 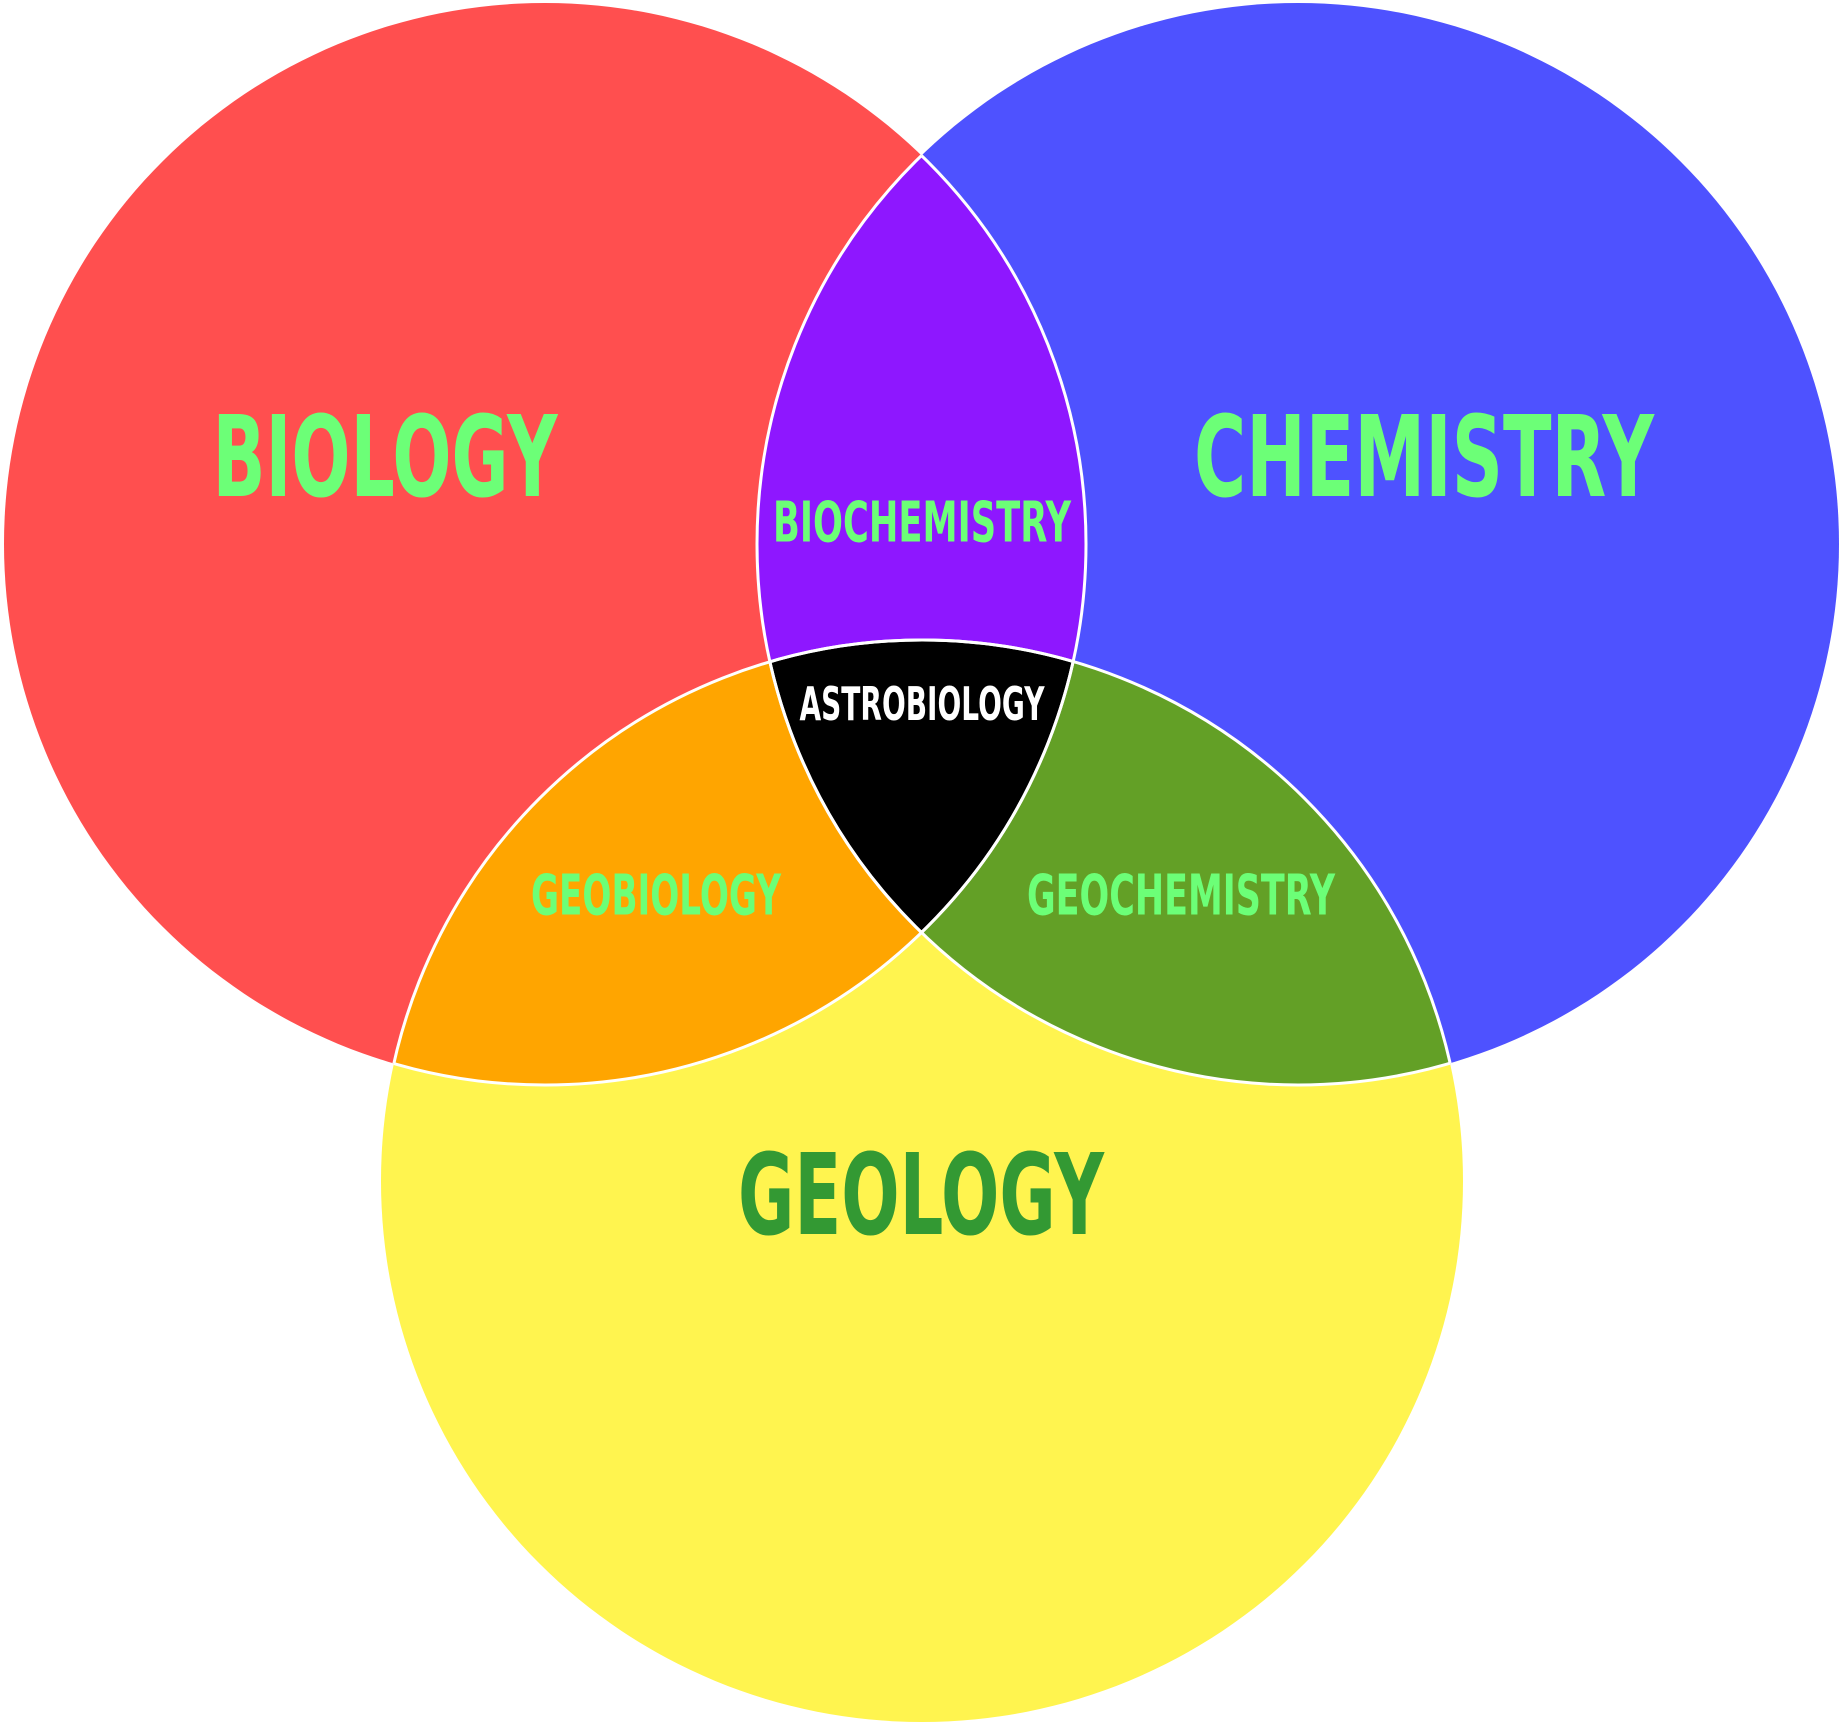 What do you see at coordinates (386, 458) in the screenshot?
I see `biology-label: BIOLOGY` at bounding box center [386, 458].